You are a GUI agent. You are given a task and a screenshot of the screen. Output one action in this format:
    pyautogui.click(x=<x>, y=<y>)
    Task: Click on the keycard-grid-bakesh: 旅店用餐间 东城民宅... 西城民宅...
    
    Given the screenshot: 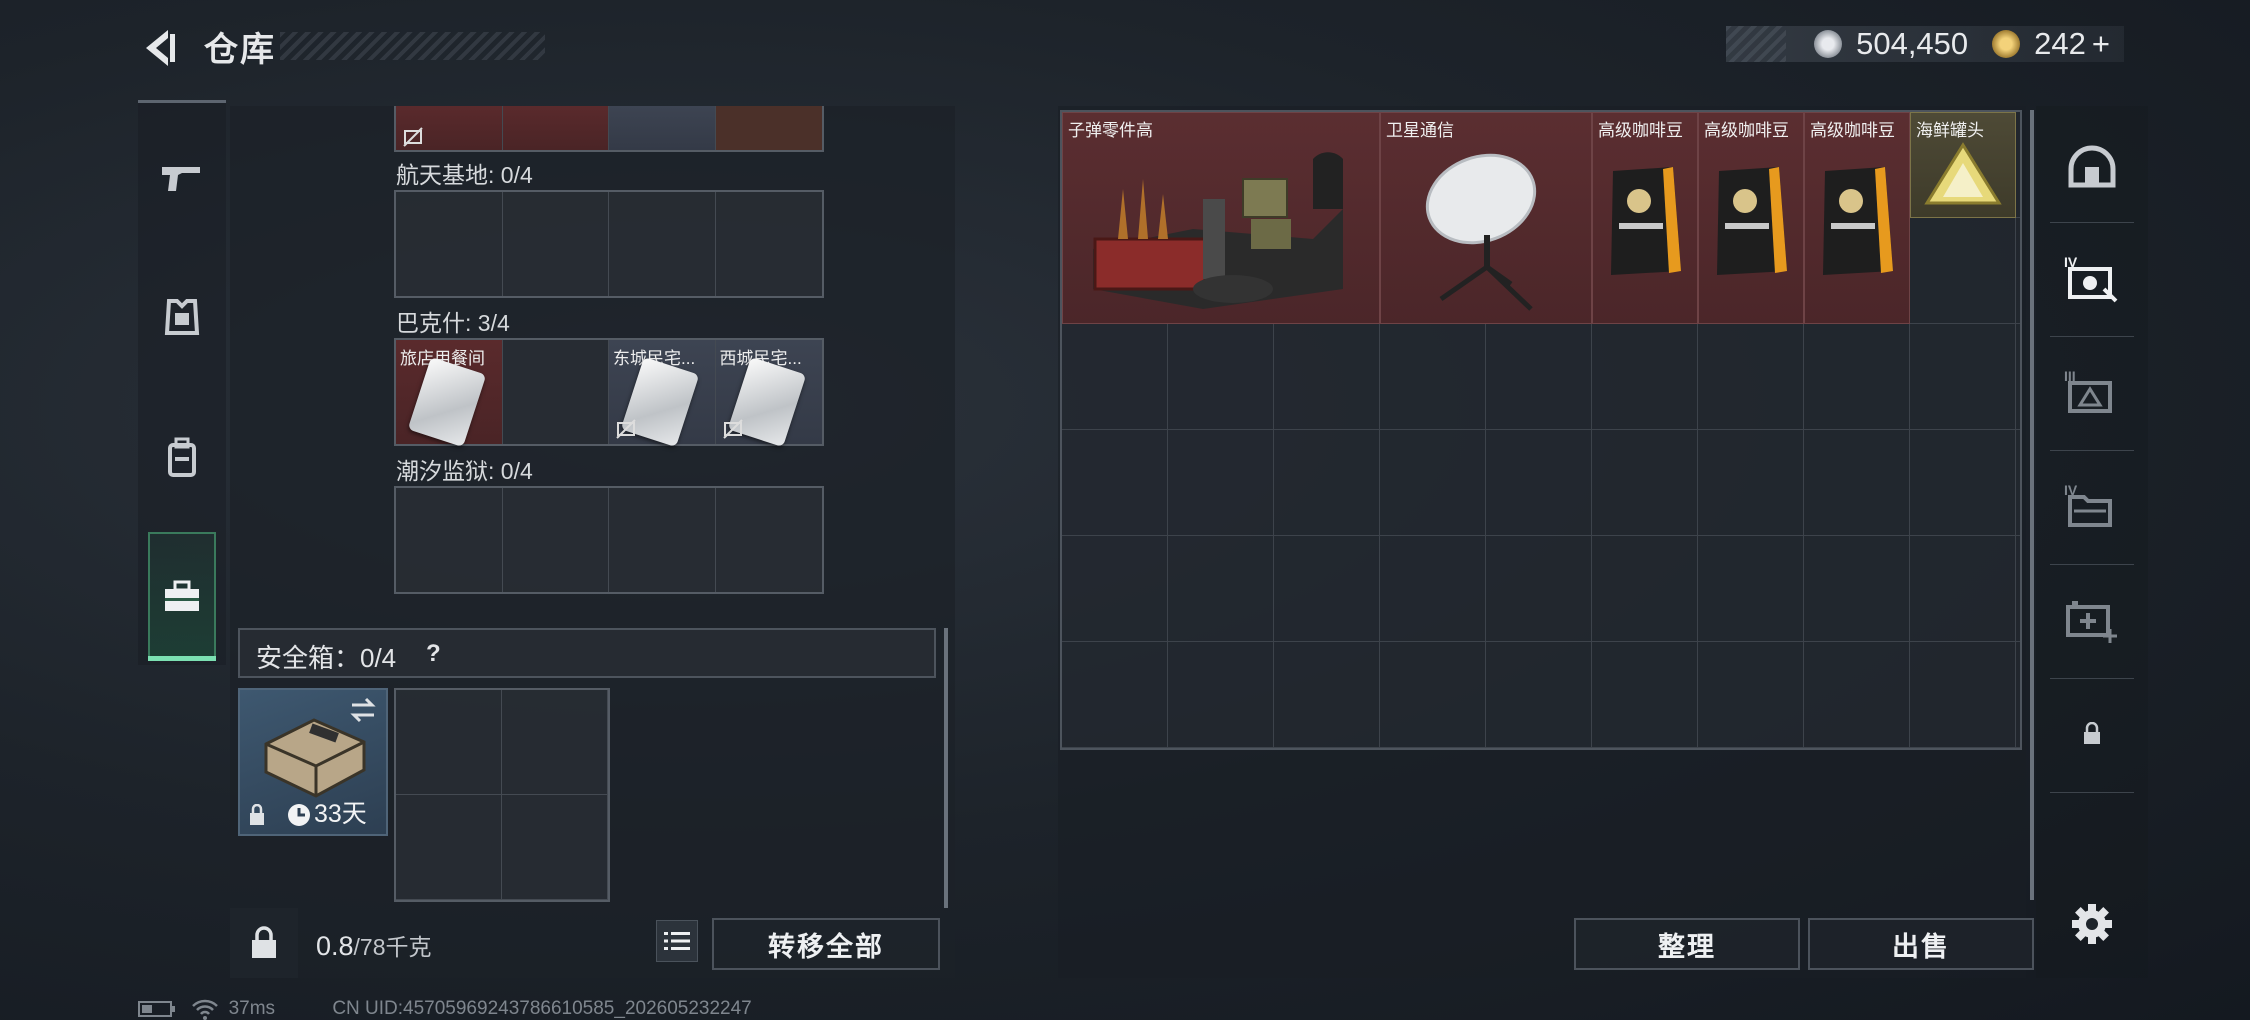 What is the action you would take?
    pyautogui.click(x=609, y=393)
    